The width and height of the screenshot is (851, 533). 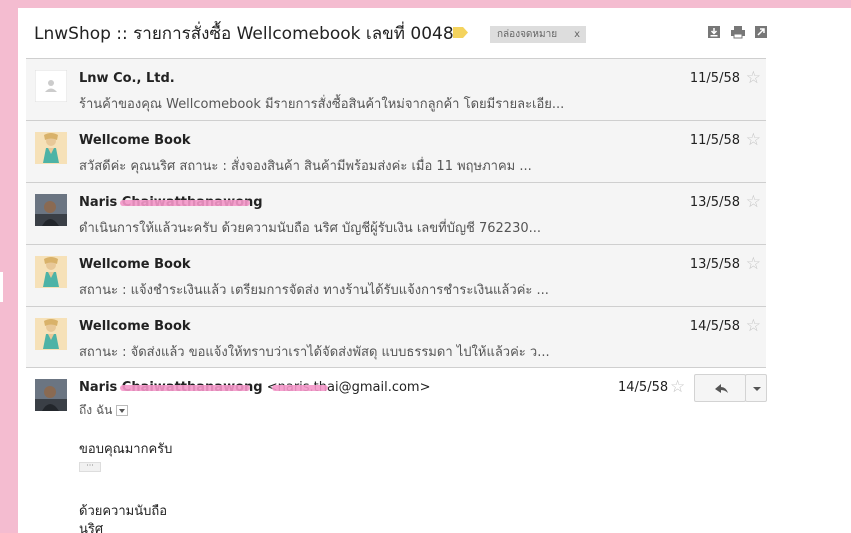 What do you see at coordinates (127, 78) in the screenshot?
I see `message-sender: Lnw Co., Ltd.` at bounding box center [127, 78].